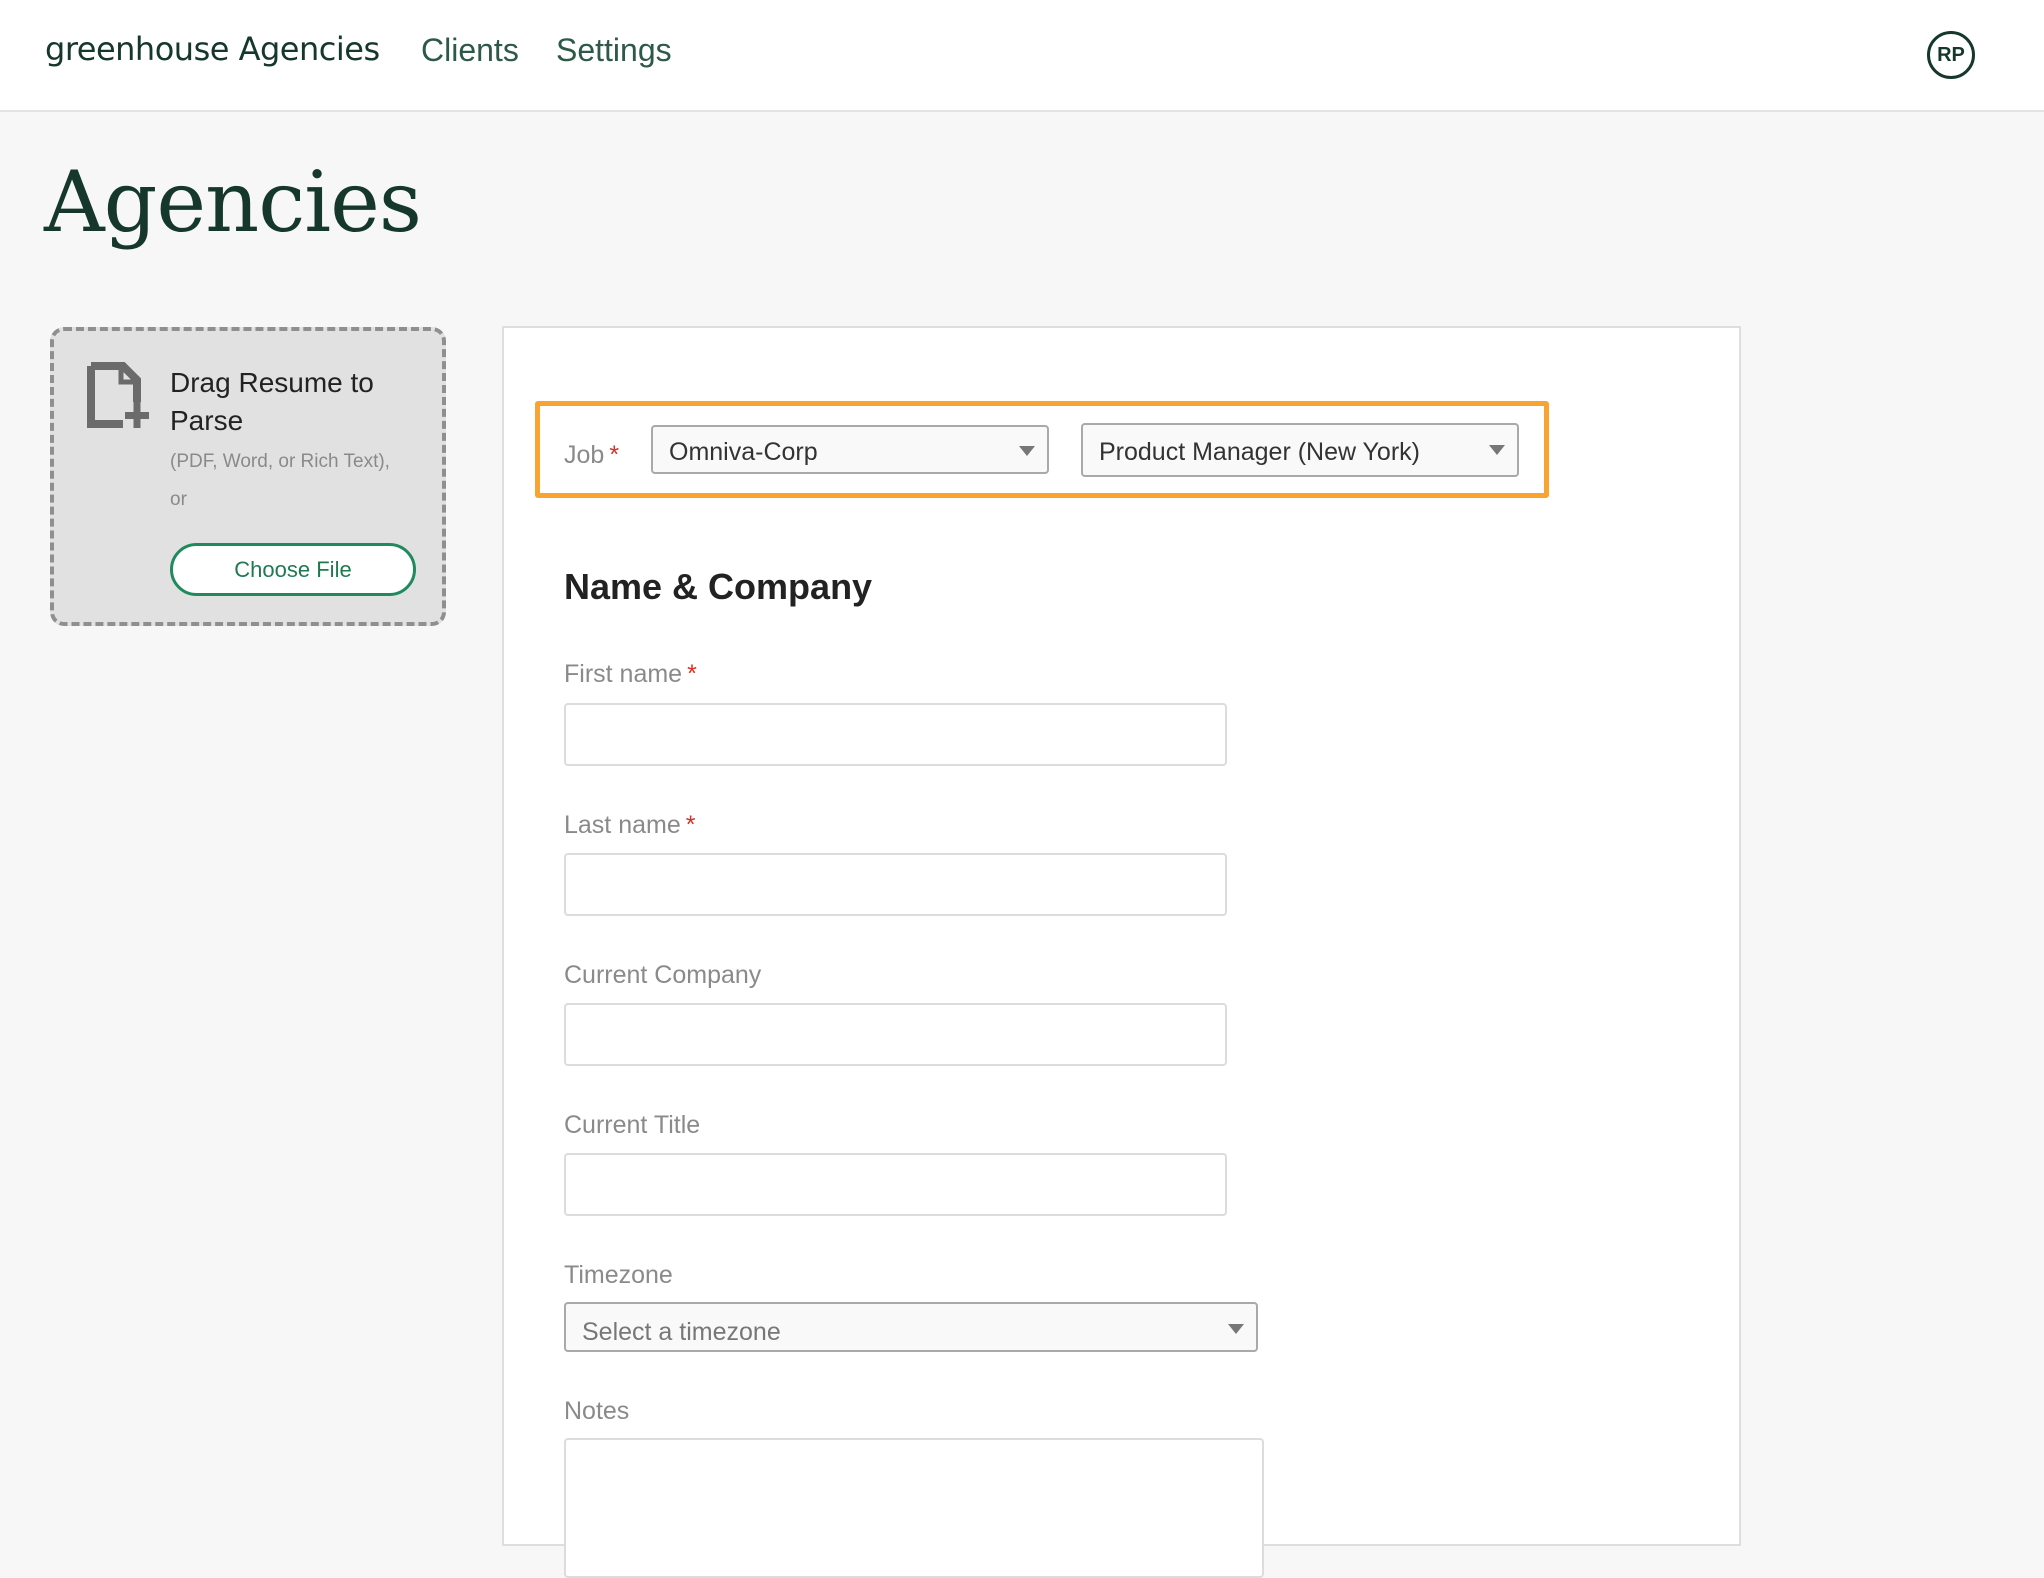 The width and height of the screenshot is (2044, 1578). What do you see at coordinates (914, 1508) in the screenshot?
I see `notes-textarea` at bounding box center [914, 1508].